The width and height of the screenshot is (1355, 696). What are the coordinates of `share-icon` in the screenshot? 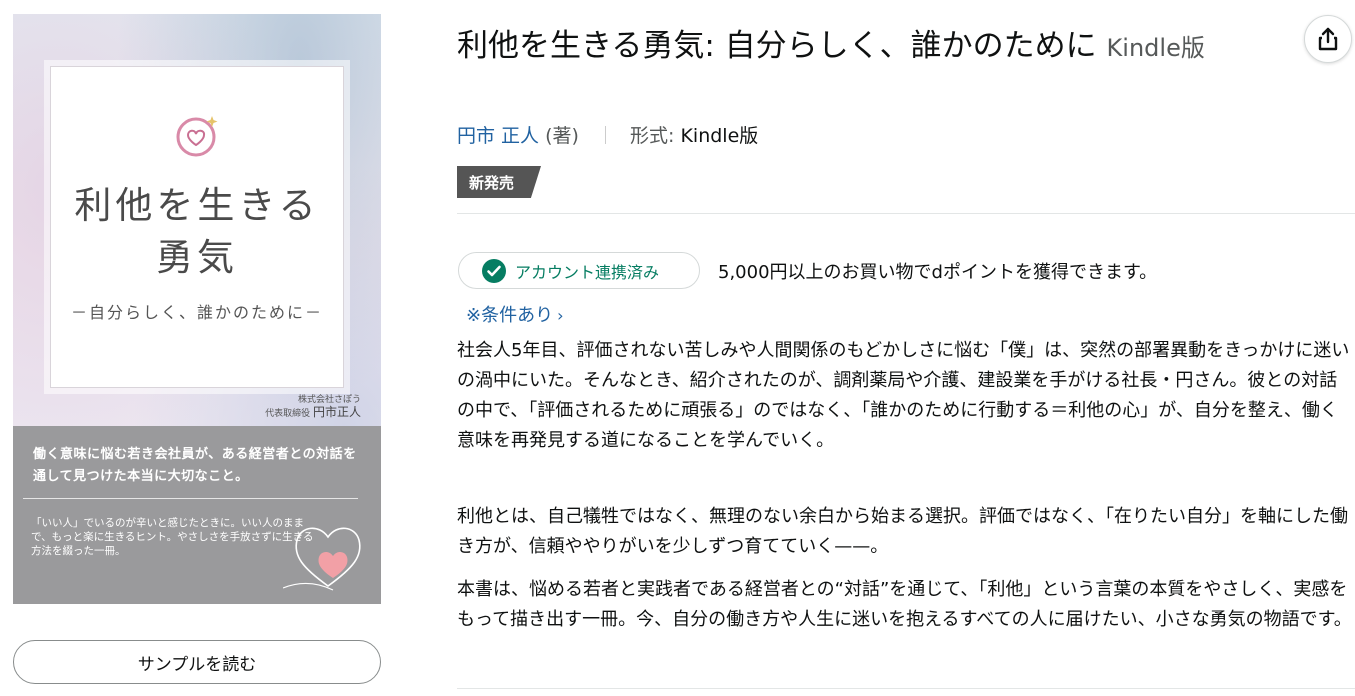 It's located at (1328, 39).